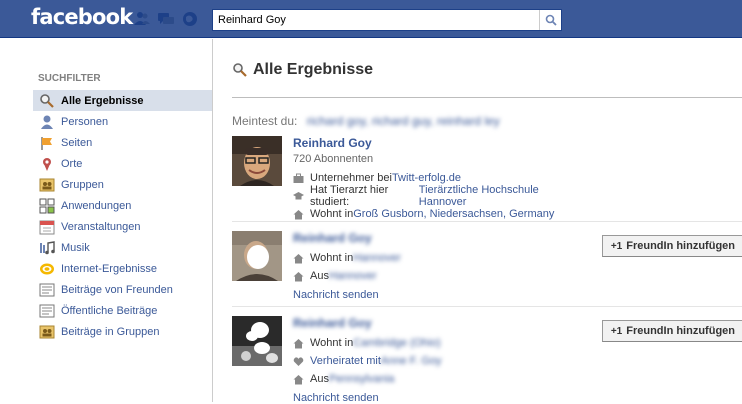 Image resolution: width=742 pixels, height=404 pixels. Describe the element at coordinates (333, 159) in the screenshot. I see `subscriber-count: 720 Abonnenten` at that location.